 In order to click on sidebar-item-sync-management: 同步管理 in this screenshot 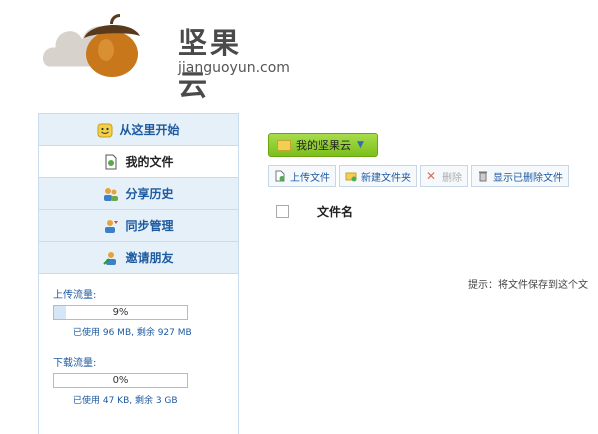, I will do `click(138, 226)`.